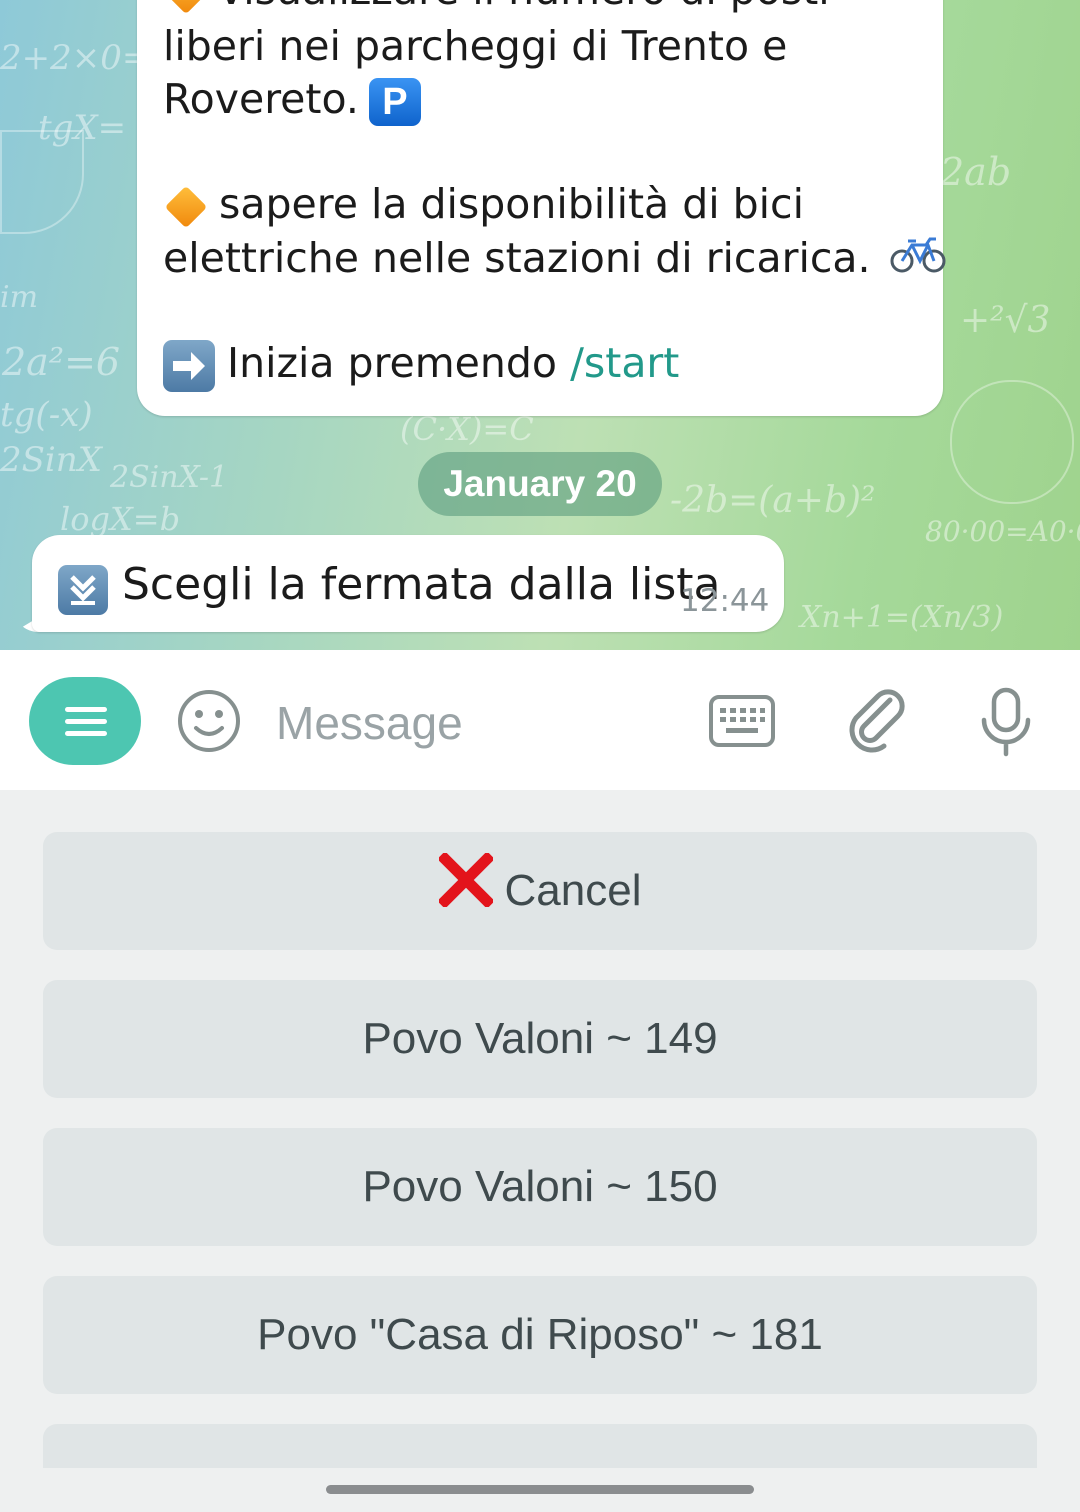 This screenshot has height=1512, width=1080. What do you see at coordinates (540, 1039) in the screenshot?
I see `keyboard-button-stop: Povo Valoni ~ 149` at bounding box center [540, 1039].